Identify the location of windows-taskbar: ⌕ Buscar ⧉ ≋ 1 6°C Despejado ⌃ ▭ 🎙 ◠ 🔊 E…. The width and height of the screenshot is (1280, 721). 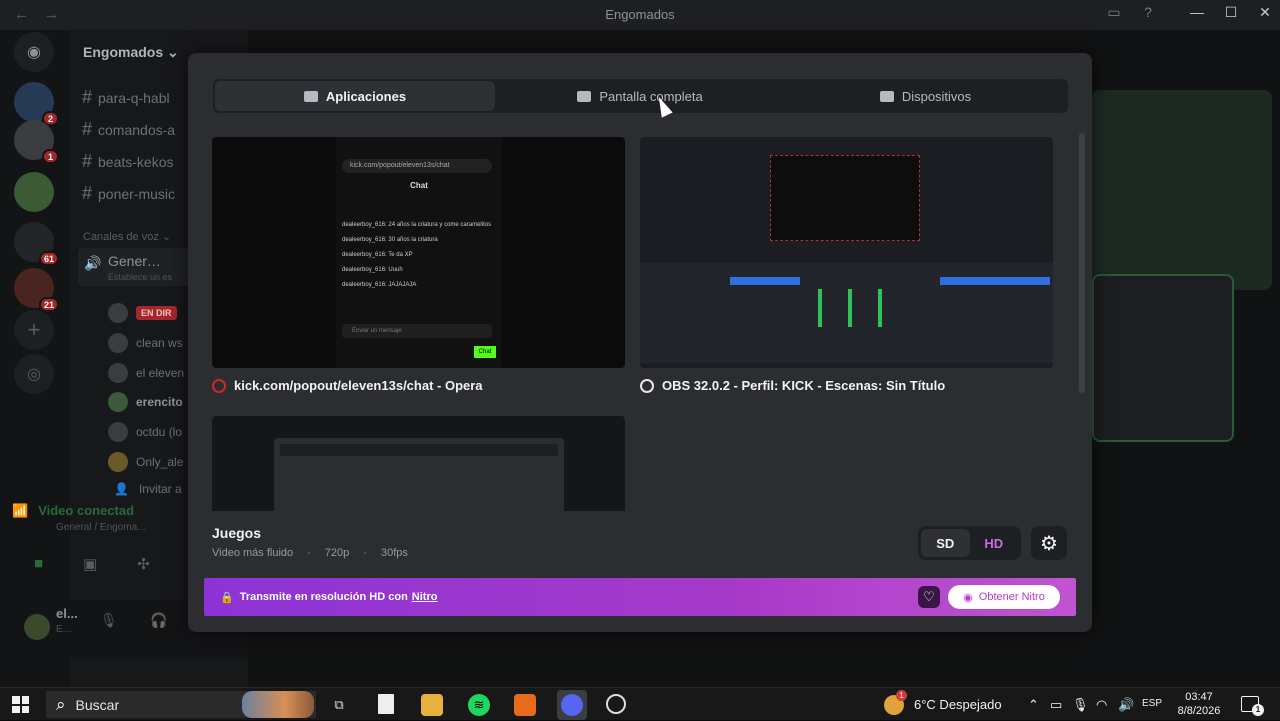
(640, 703).